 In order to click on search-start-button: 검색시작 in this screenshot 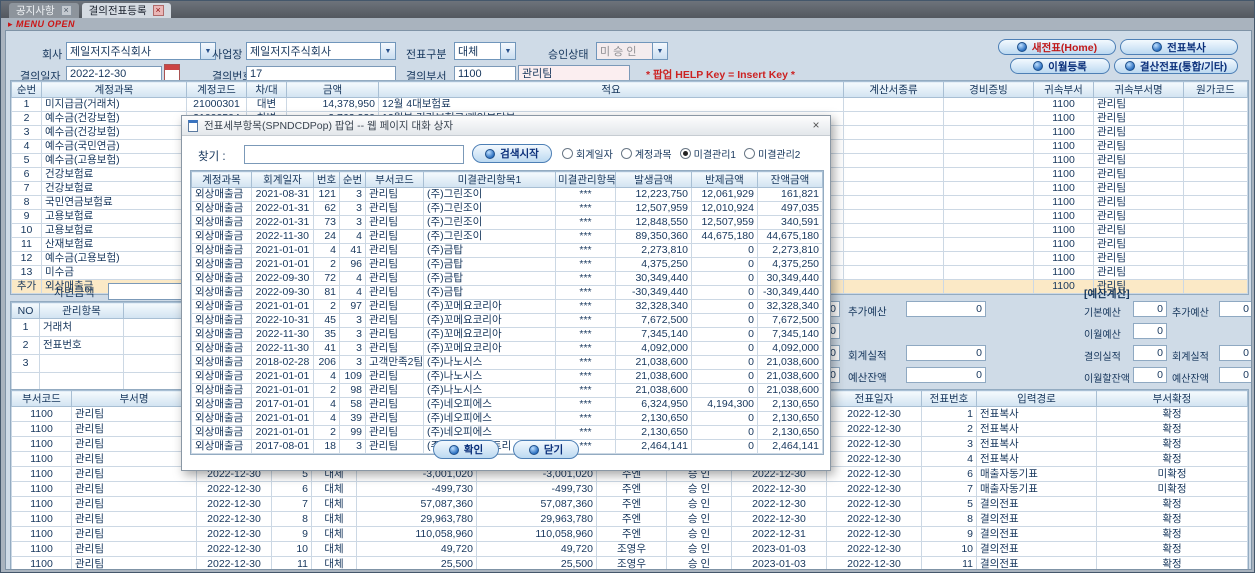, I will do `click(512, 153)`.